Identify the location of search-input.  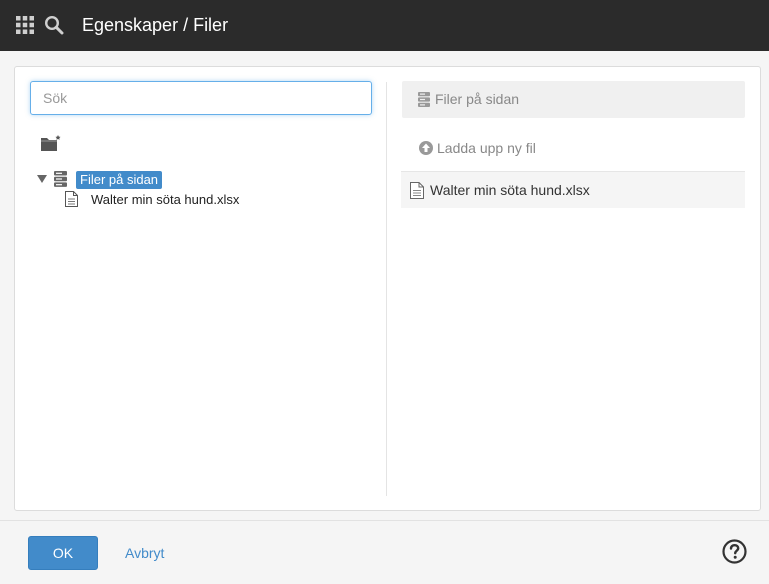
(201, 98).